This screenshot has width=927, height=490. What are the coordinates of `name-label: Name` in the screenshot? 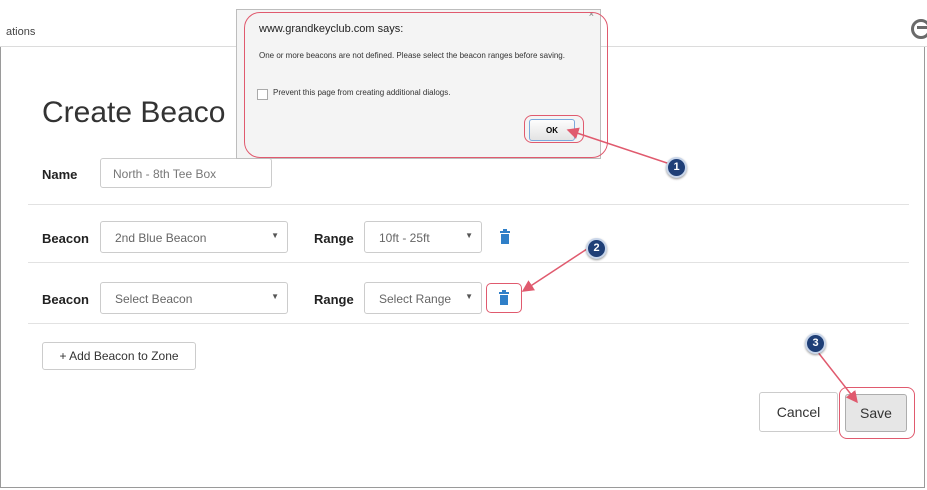 It's located at (60, 174).